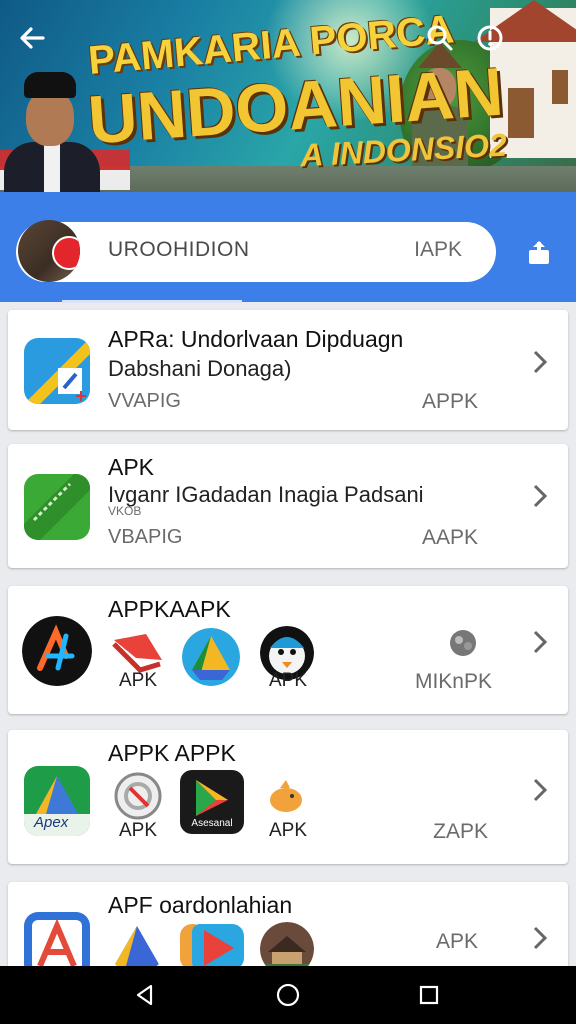 The width and height of the screenshot is (576, 1024). Describe the element at coordinates (453, 681) in the screenshot. I see `app-apk-label: MIKnPK` at that location.